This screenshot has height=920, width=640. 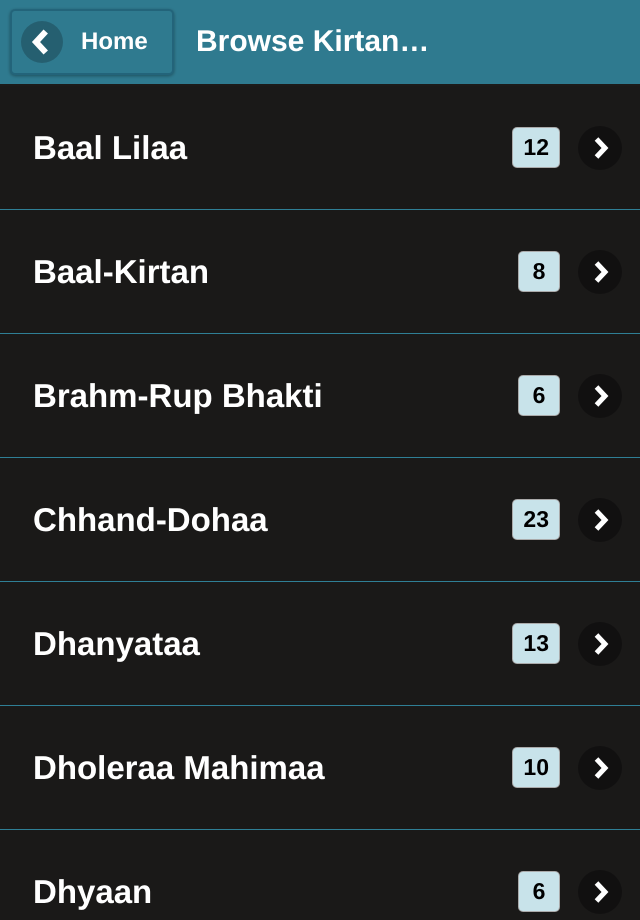 What do you see at coordinates (536, 643) in the screenshot?
I see `count-badge: 13` at bounding box center [536, 643].